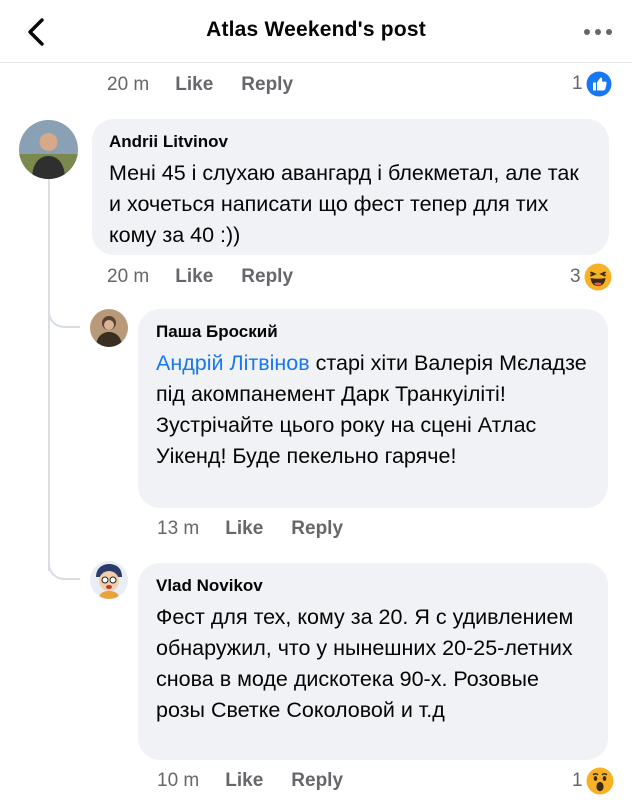 This screenshot has height=800, width=632. What do you see at coordinates (575, 276) in the screenshot?
I see `reaction-count: 3` at bounding box center [575, 276].